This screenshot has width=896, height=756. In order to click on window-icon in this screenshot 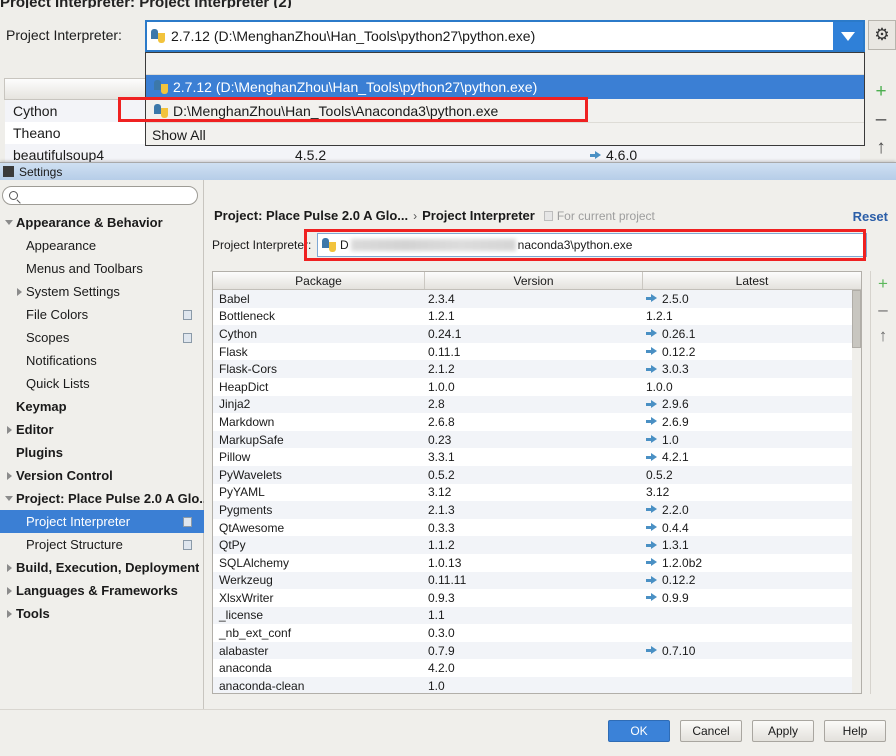, I will do `click(8, 171)`.